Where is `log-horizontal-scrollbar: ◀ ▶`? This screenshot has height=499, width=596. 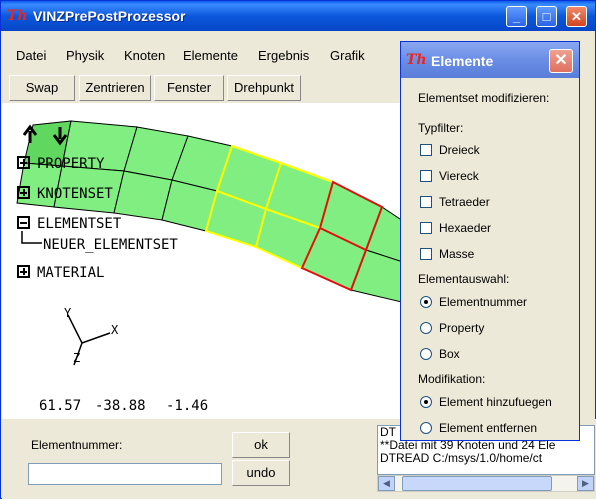
log-horizontal-scrollbar: ◀ ▶ is located at coordinates (486, 483).